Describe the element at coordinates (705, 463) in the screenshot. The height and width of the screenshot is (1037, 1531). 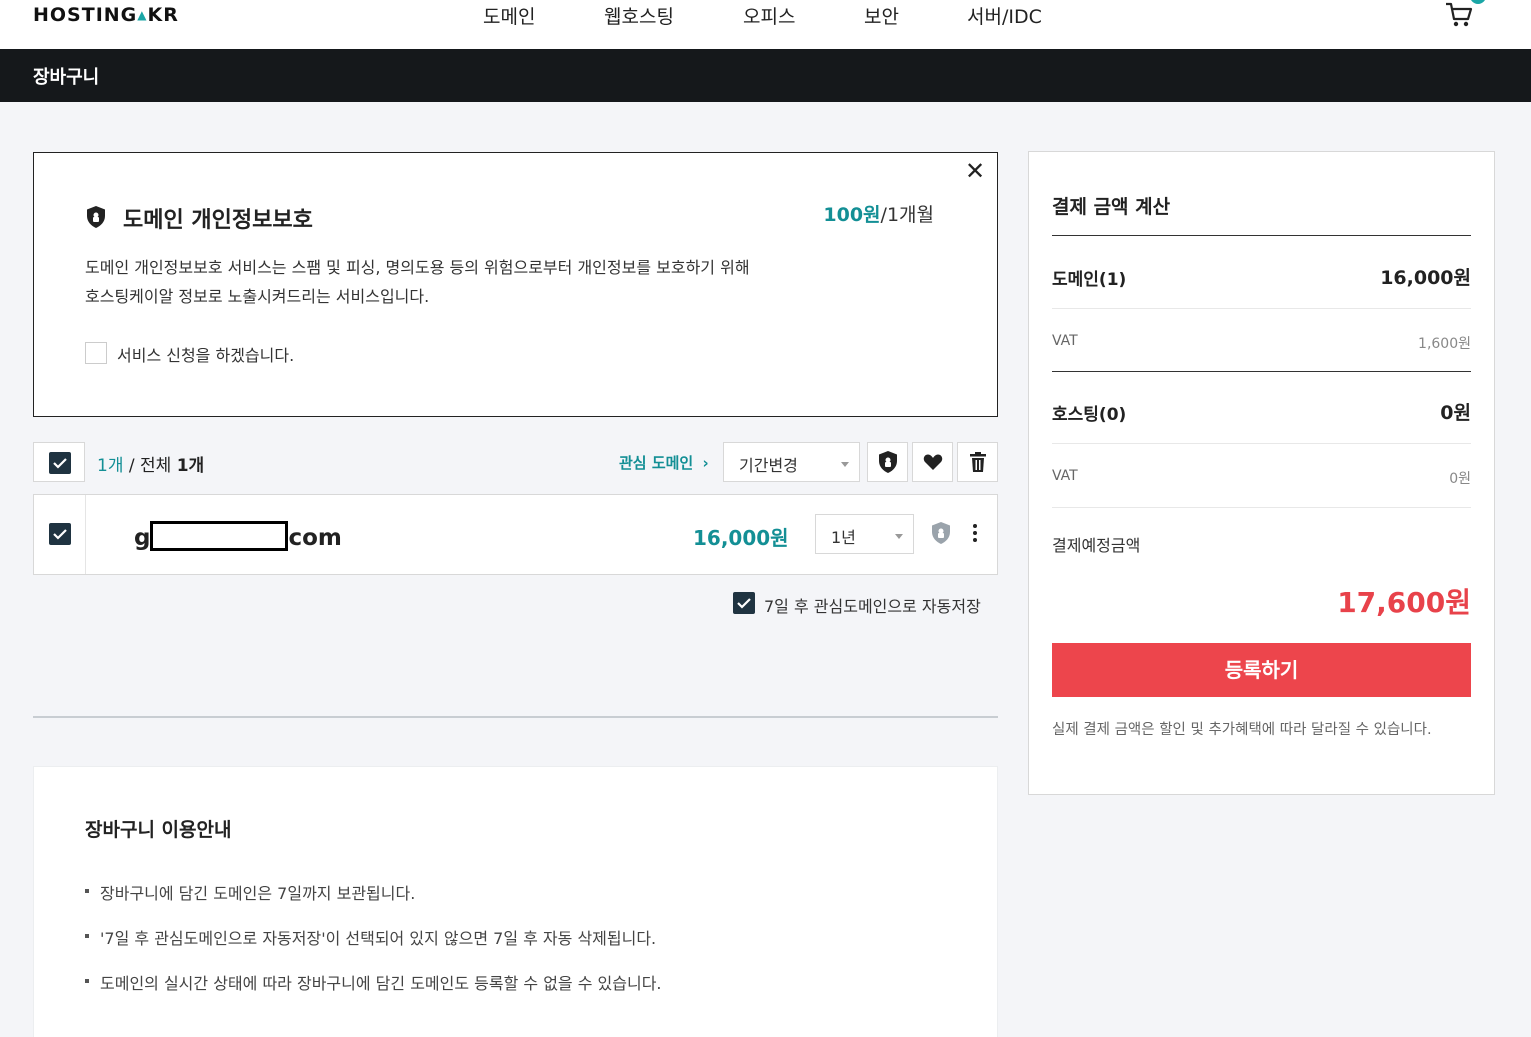
I see `chevron-right-icon: ›` at that location.